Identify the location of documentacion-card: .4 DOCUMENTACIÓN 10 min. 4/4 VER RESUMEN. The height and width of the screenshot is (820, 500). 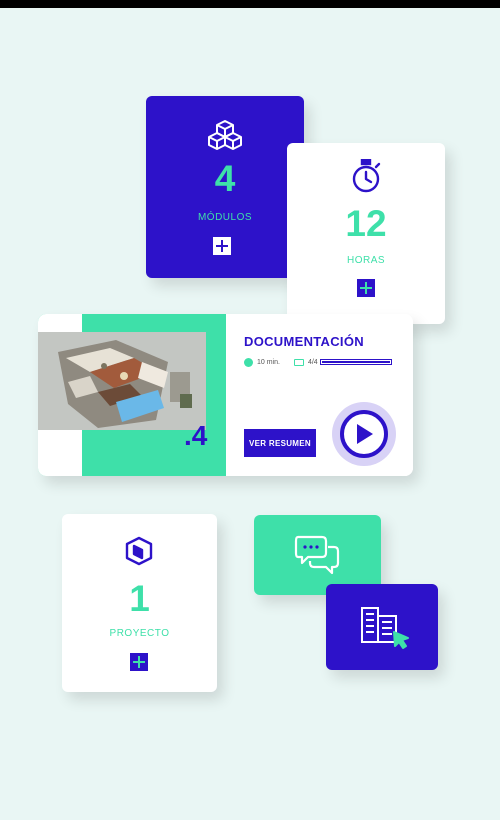
(225, 395).